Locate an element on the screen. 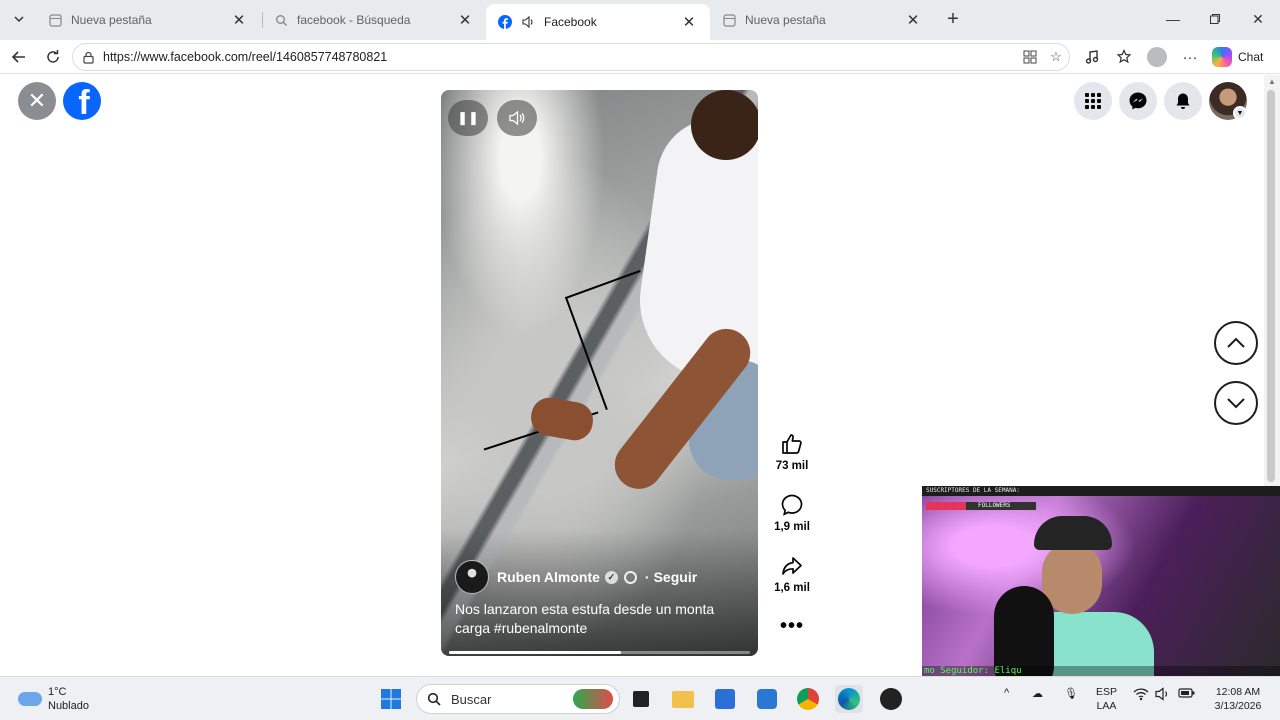  newtab-page-icon is located at coordinates (729, 20).